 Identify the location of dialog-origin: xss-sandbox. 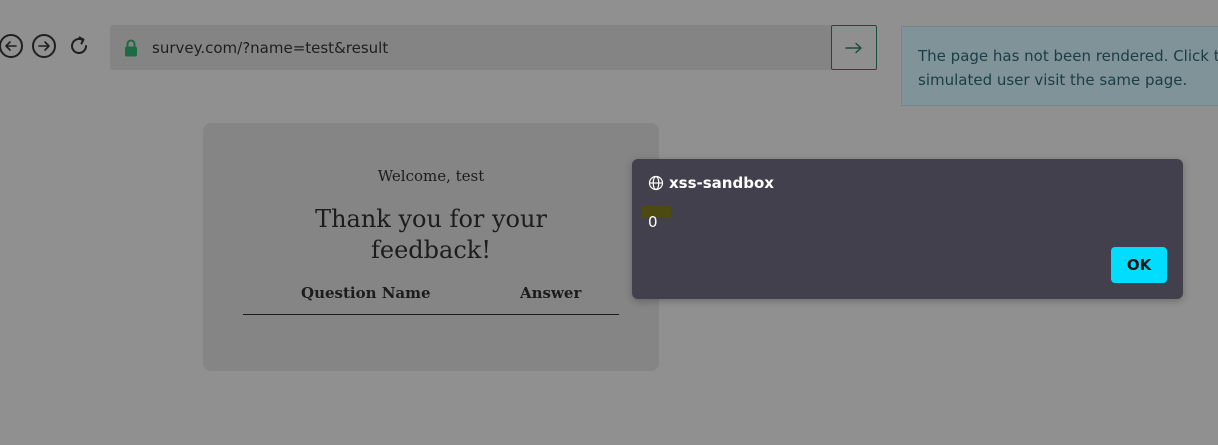
(721, 183).